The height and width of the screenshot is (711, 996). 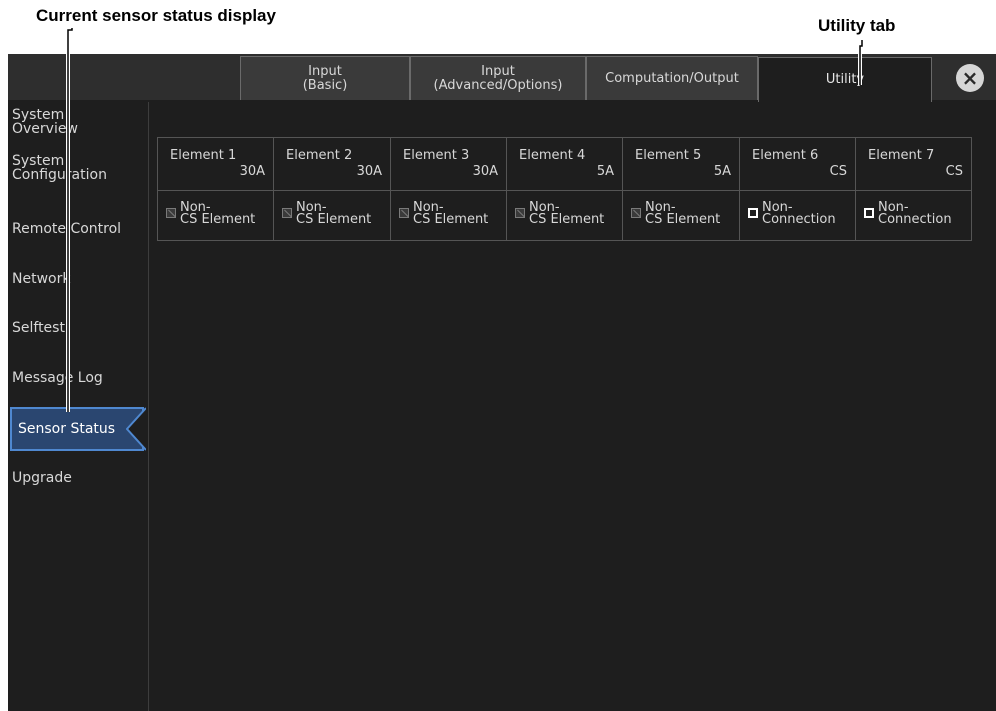 What do you see at coordinates (520, 213) in the screenshot?
I see `element-4-checkbox` at bounding box center [520, 213].